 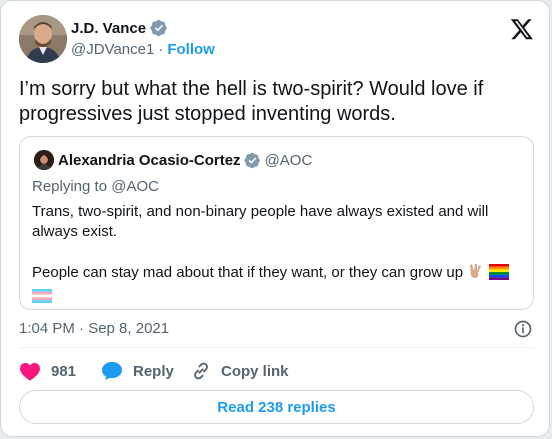 I want to click on victory-hand-emoji, so click(x=476, y=274).